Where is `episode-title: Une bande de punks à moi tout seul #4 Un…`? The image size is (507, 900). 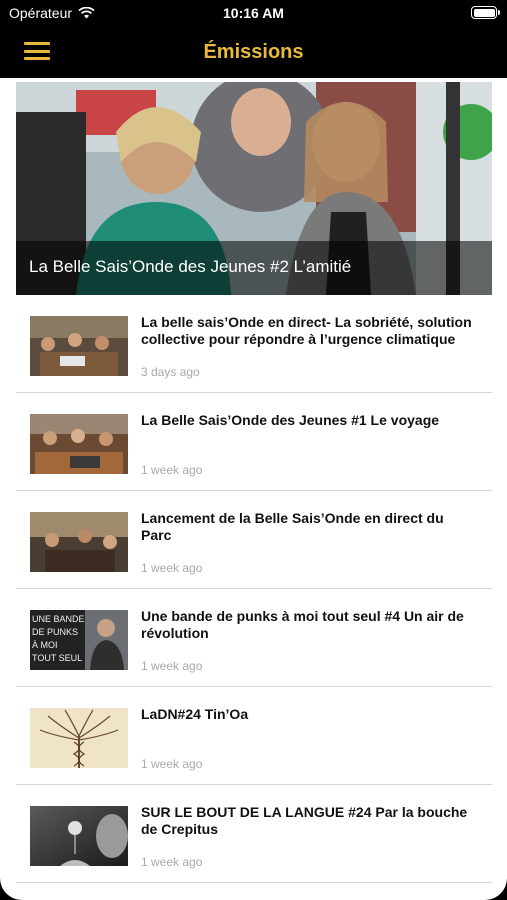
episode-title: Une bande de punks à moi tout seul #4 Un… is located at coordinates (302, 624).